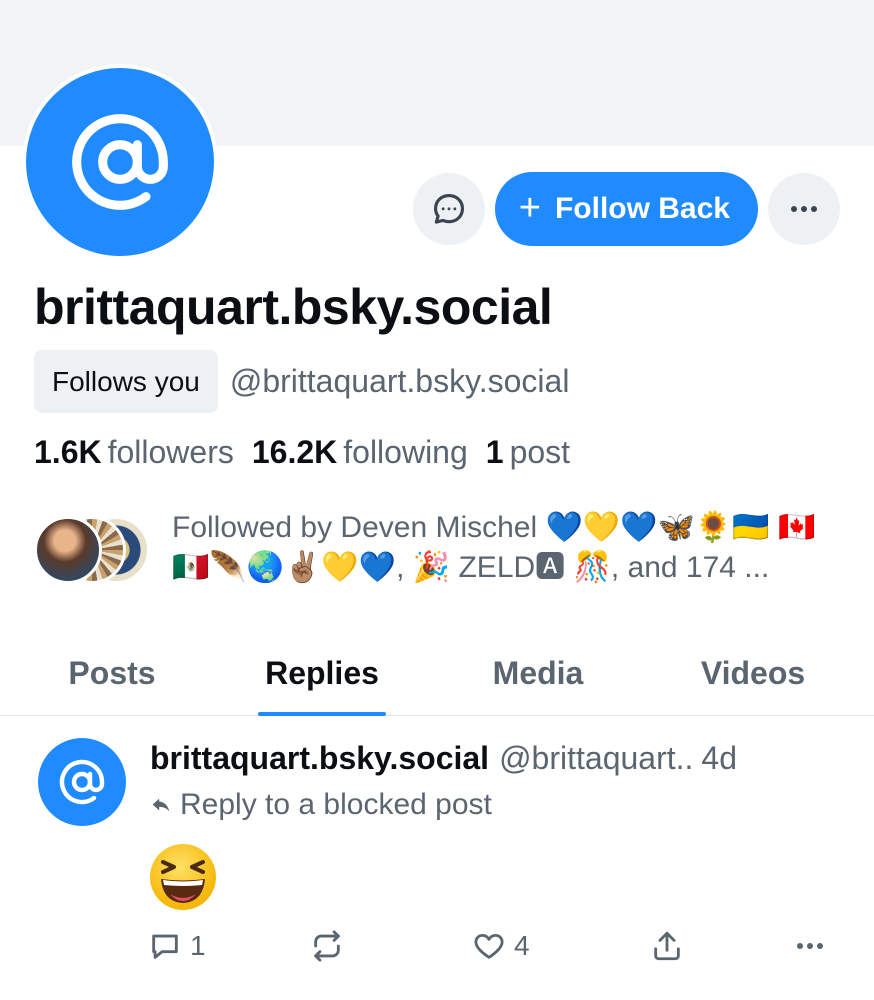 This screenshot has width=874, height=1000. I want to click on known-followers-avatars, so click(92, 551).